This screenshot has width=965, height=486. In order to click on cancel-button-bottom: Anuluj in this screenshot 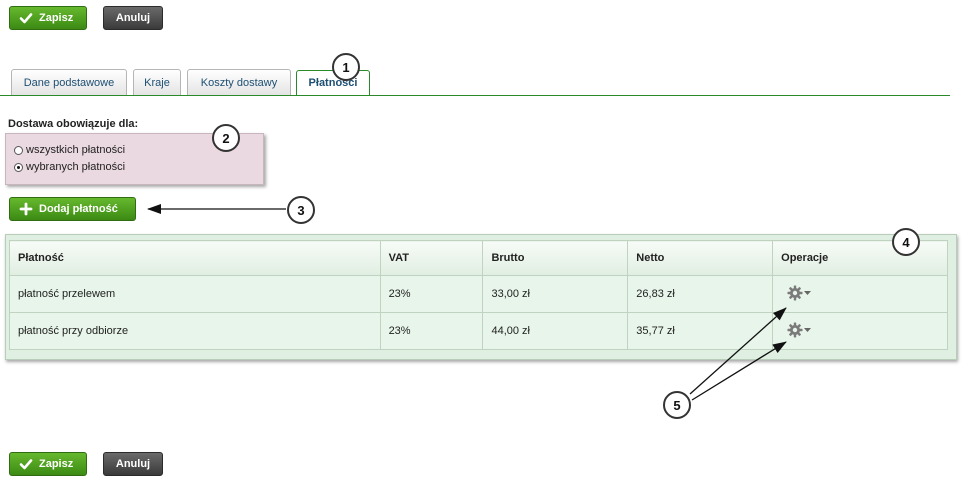, I will do `click(133, 464)`.